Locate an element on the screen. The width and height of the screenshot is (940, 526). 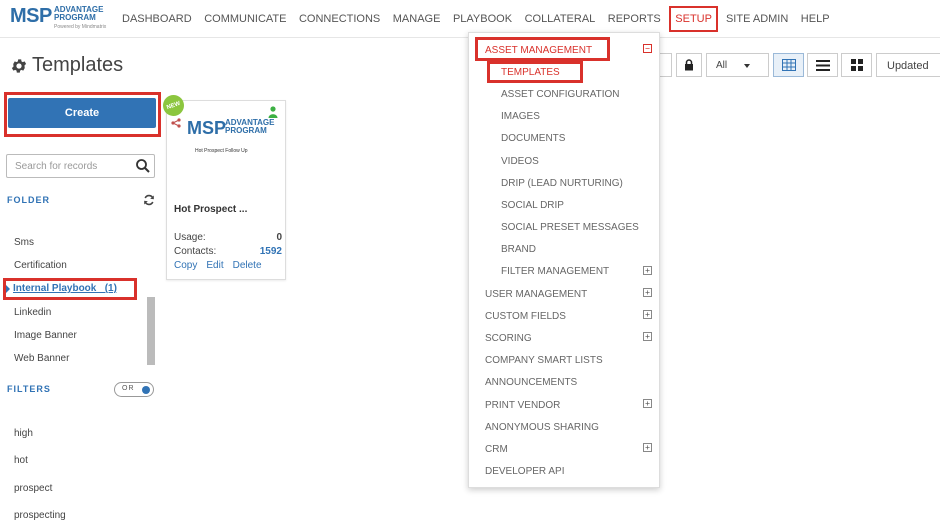
nav-setup: SETUP is located at coordinates (693, 19).